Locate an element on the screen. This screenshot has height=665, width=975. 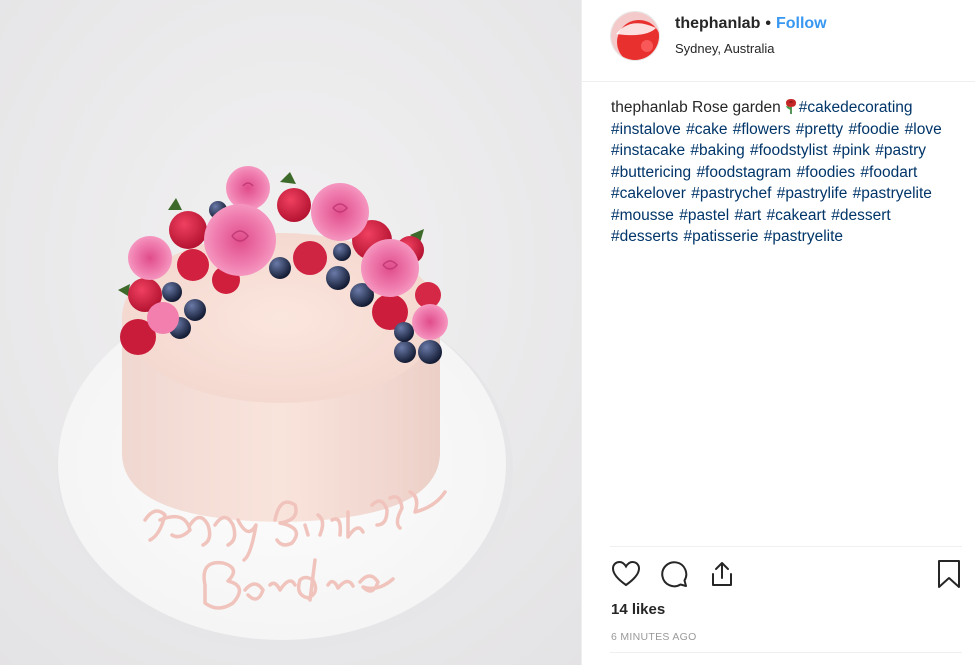
follow-button: Follow is located at coordinates (801, 24).